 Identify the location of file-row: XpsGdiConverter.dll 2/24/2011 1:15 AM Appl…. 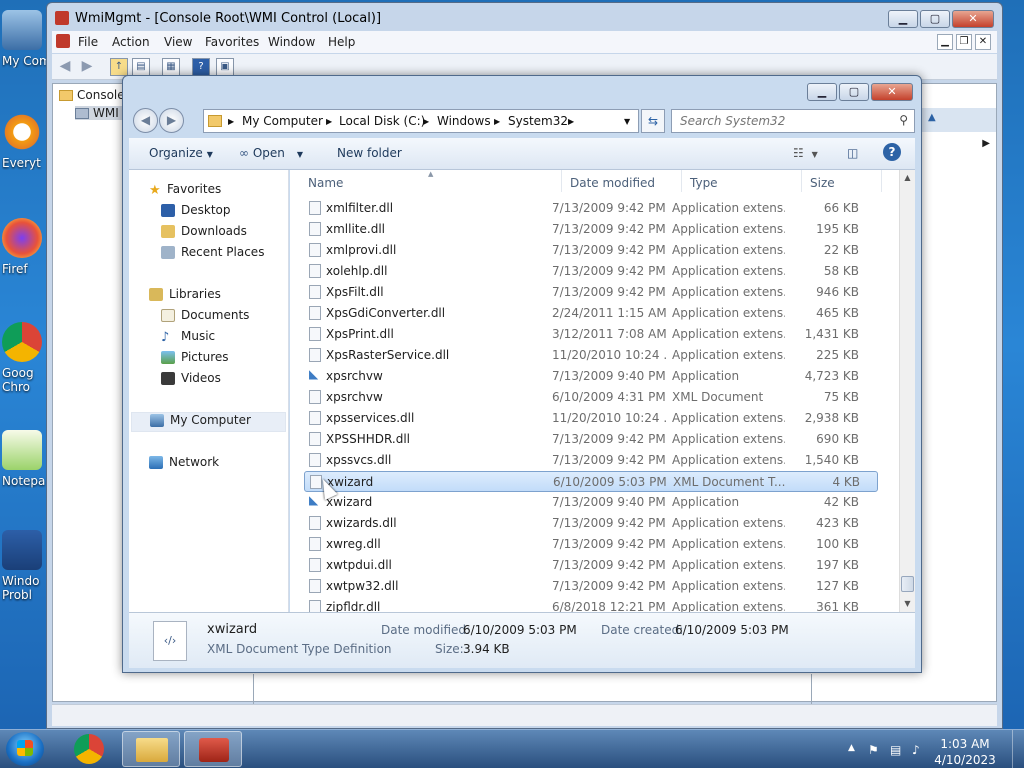
(591, 313).